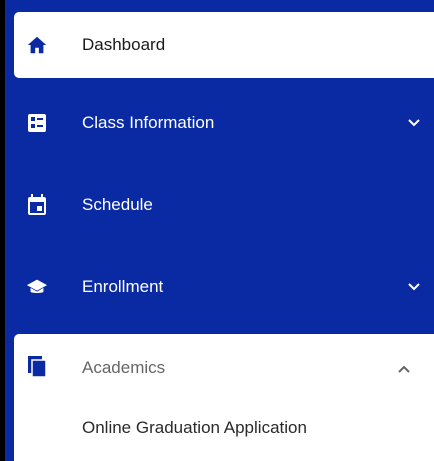 The width and height of the screenshot is (434, 461). What do you see at coordinates (37, 45) in the screenshot?
I see `home-icon` at bounding box center [37, 45].